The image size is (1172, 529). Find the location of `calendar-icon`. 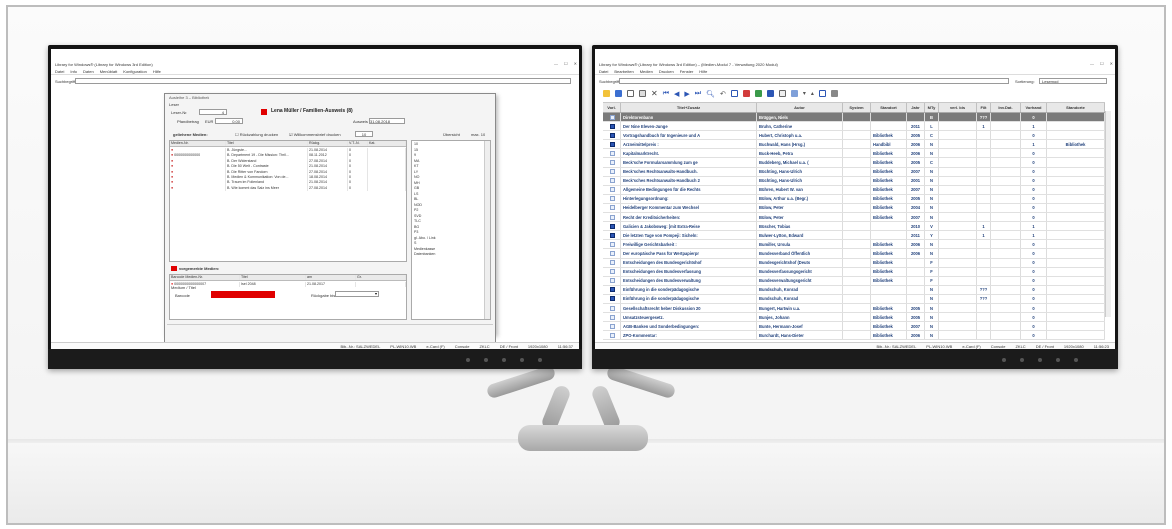

calendar-icon is located at coordinates (822, 93).